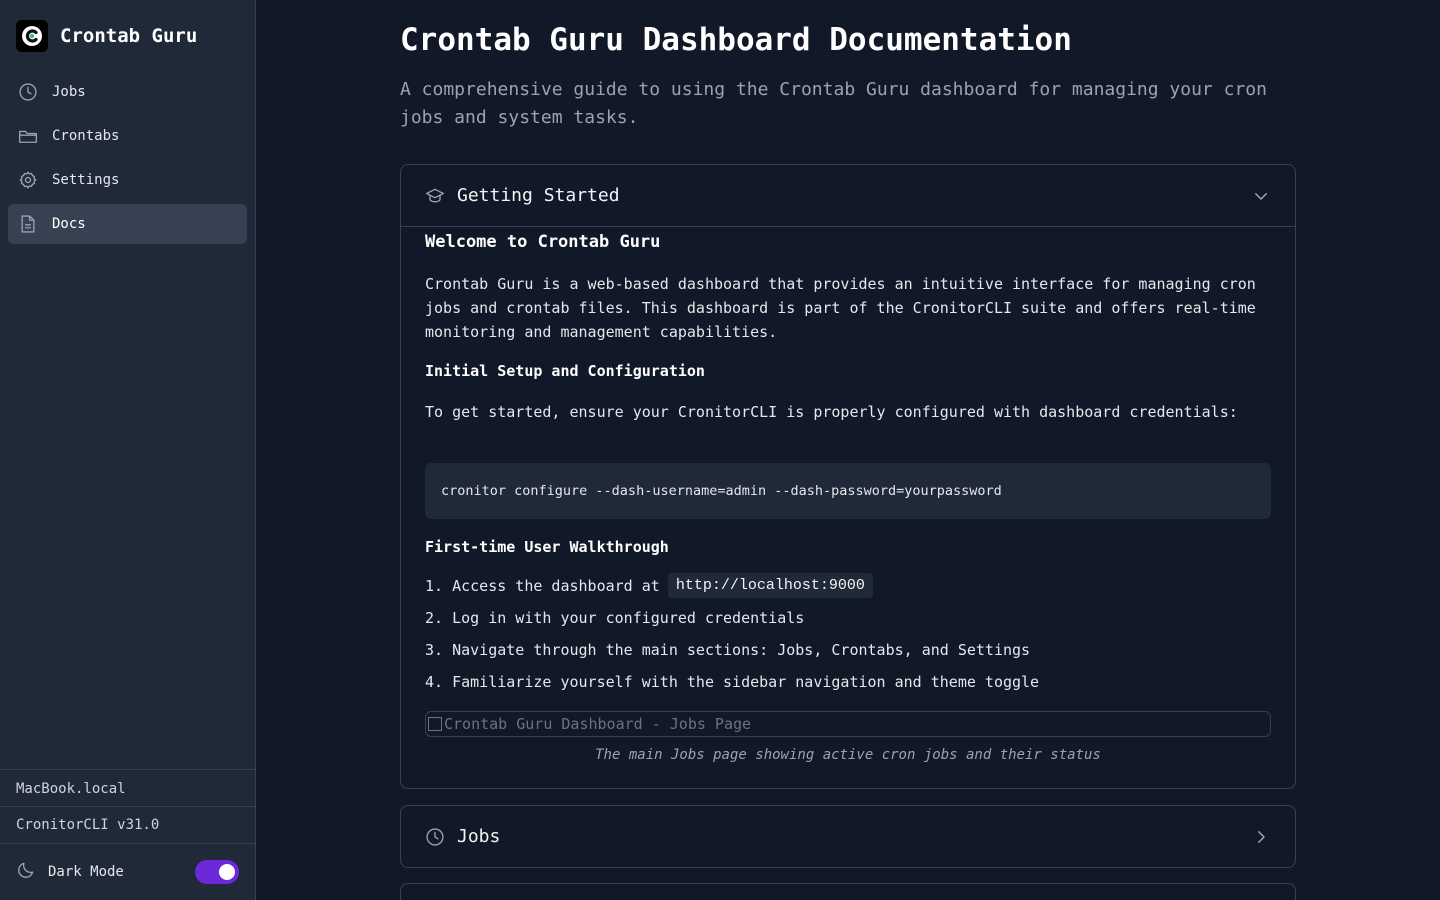 The image size is (1440, 900). Describe the element at coordinates (565, 371) in the screenshot. I see `setup-heading: Initial Setup and Configuration` at that location.